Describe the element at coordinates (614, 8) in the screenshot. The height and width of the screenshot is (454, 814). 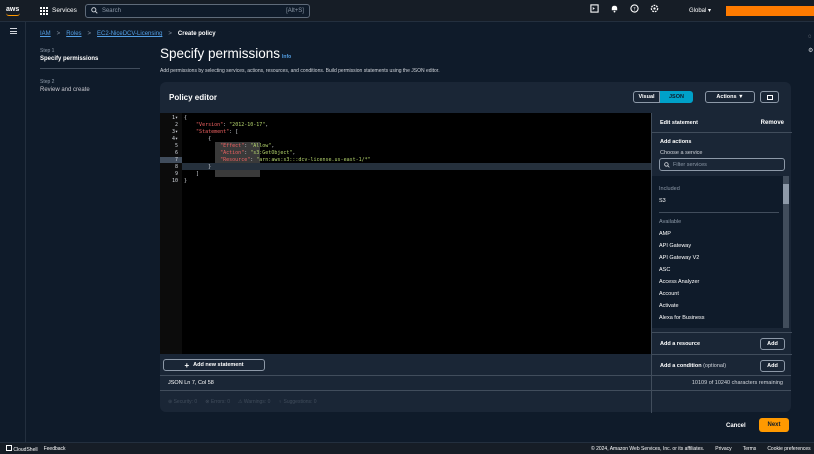
I see `bell-icon` at that location.